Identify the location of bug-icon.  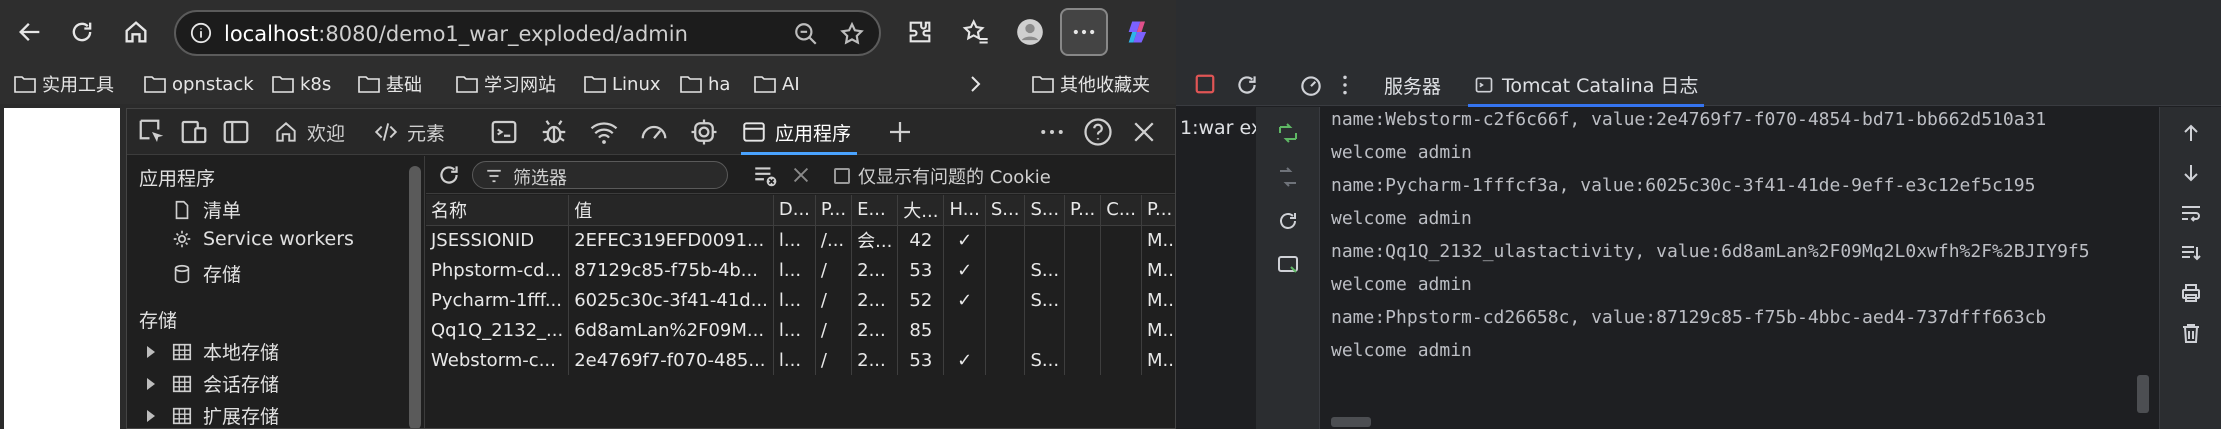
(554, 132).